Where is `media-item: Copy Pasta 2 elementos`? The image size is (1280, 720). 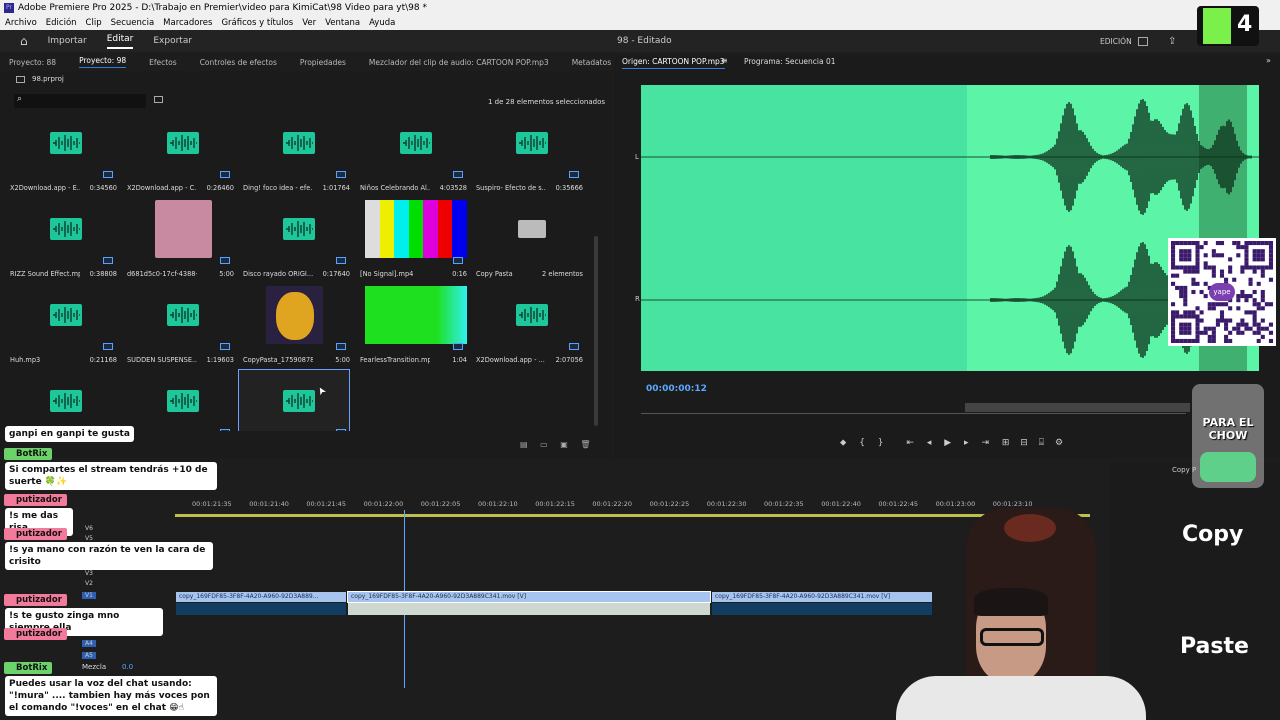 media-item: Copy Pasta 2 elementos is located at coordinates (527, 239).